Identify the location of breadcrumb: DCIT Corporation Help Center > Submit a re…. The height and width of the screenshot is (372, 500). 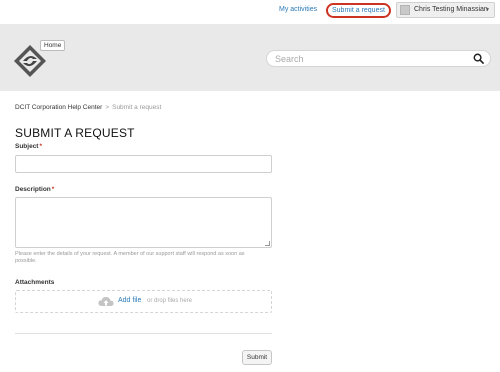
(88, 107).